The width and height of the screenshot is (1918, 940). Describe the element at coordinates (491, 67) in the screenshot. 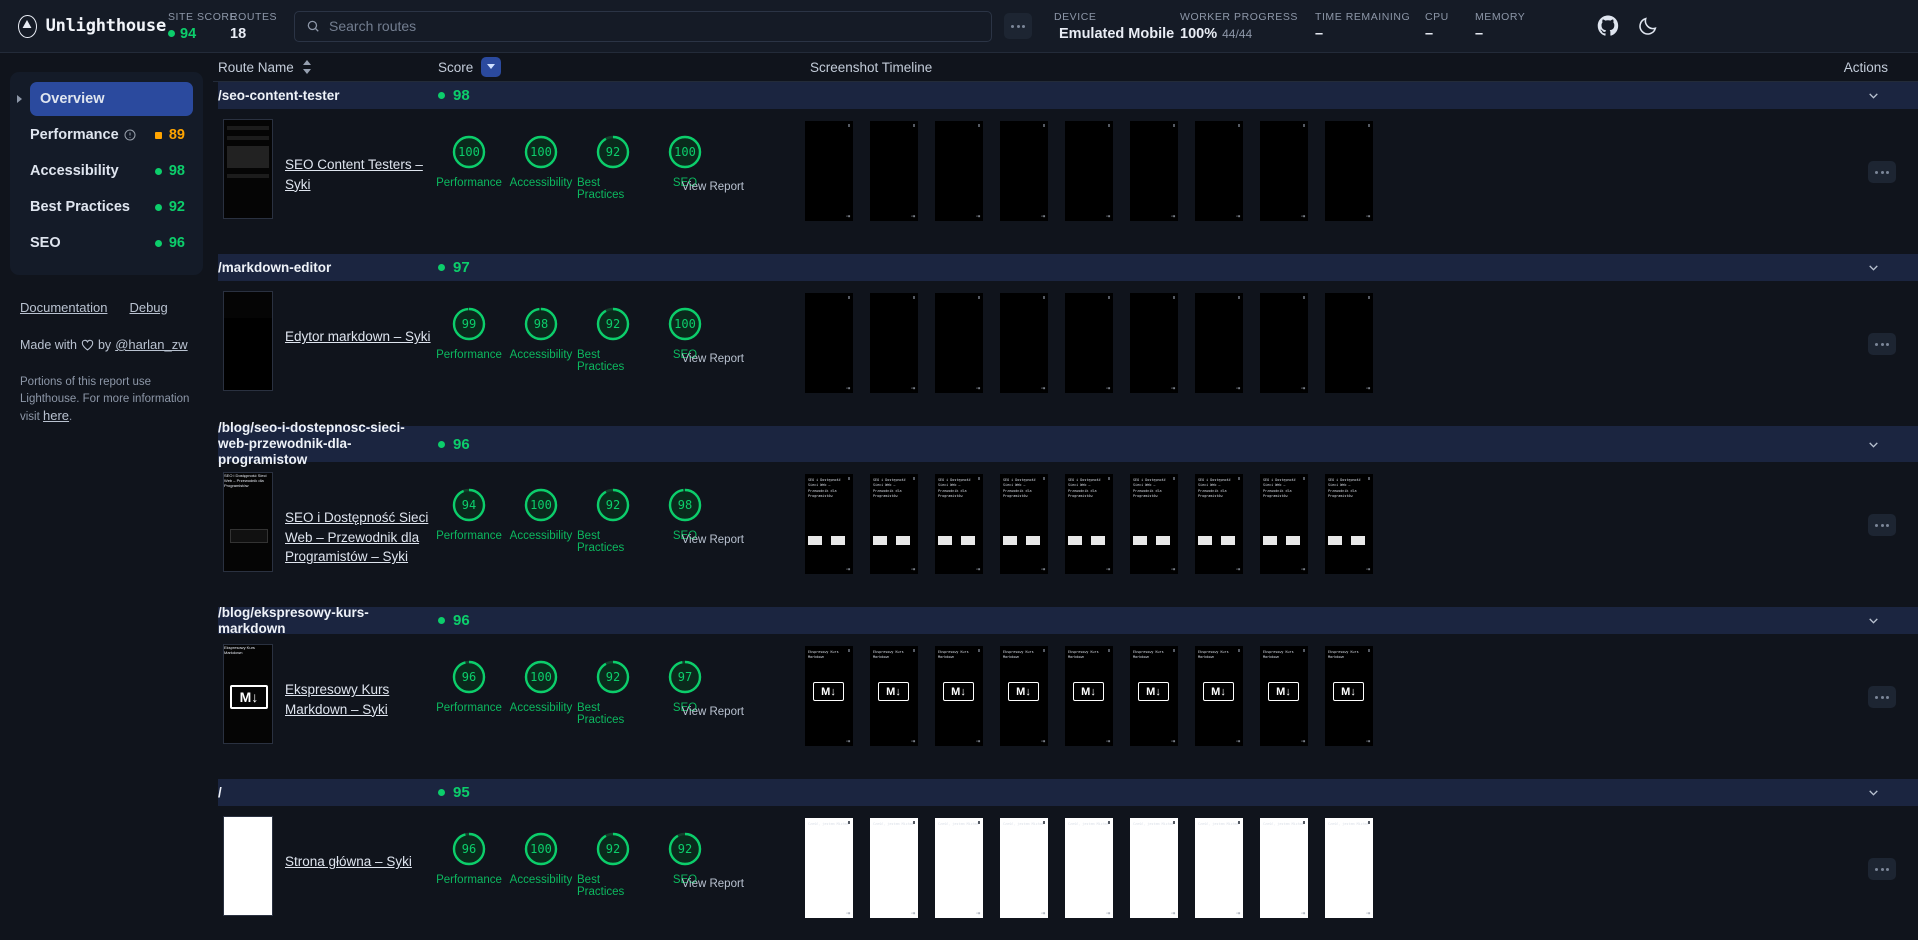

I see `sort-desc-icon` at that location.